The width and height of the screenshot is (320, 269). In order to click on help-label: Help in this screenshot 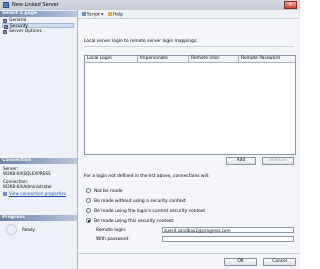, I will do `click(118, 14)`.